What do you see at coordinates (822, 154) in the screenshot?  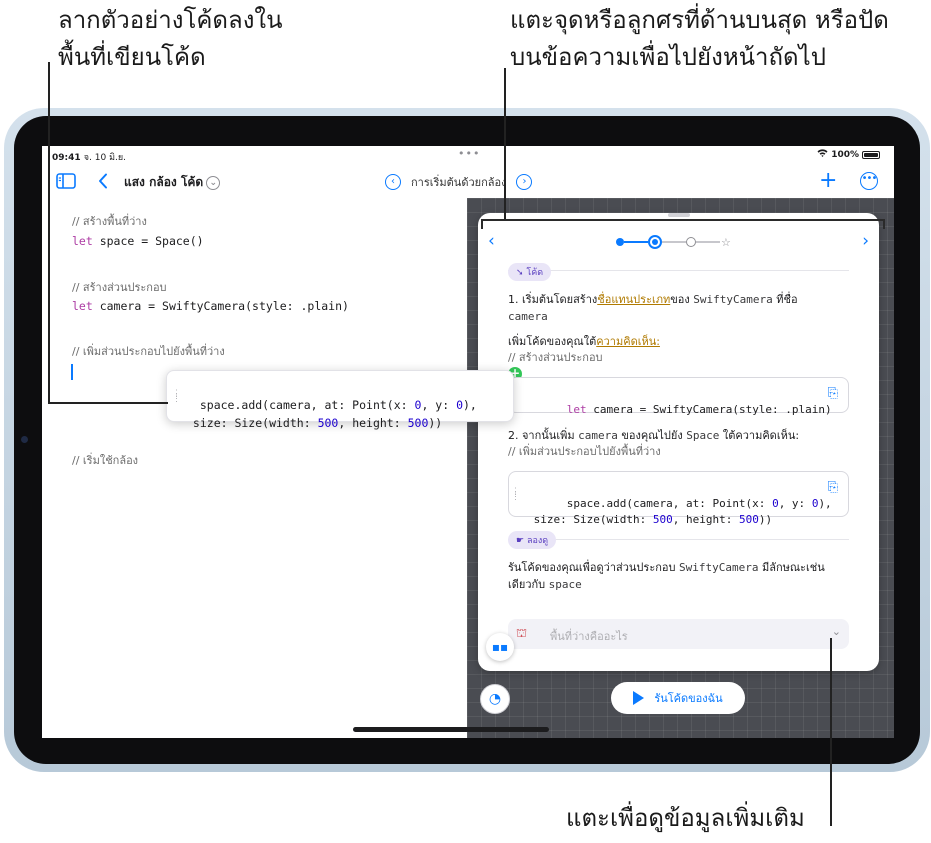 I see `wifi-icon` at bounding box center [822, 154].